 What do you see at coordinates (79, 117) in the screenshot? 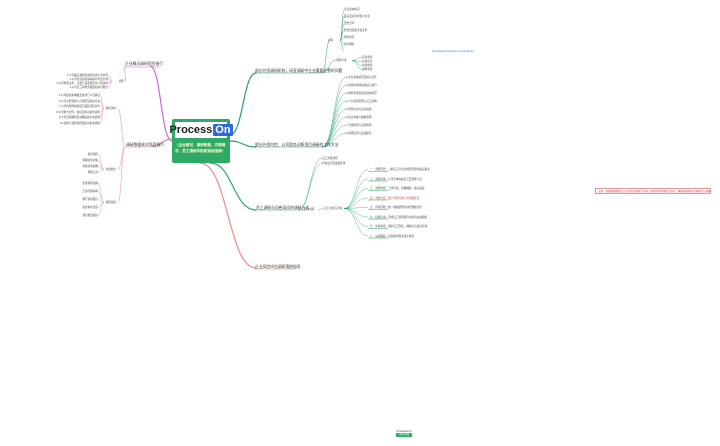
I see `left-item: 9.公司近期规划及战略发展方向说明` at bounding box center [79, 117].